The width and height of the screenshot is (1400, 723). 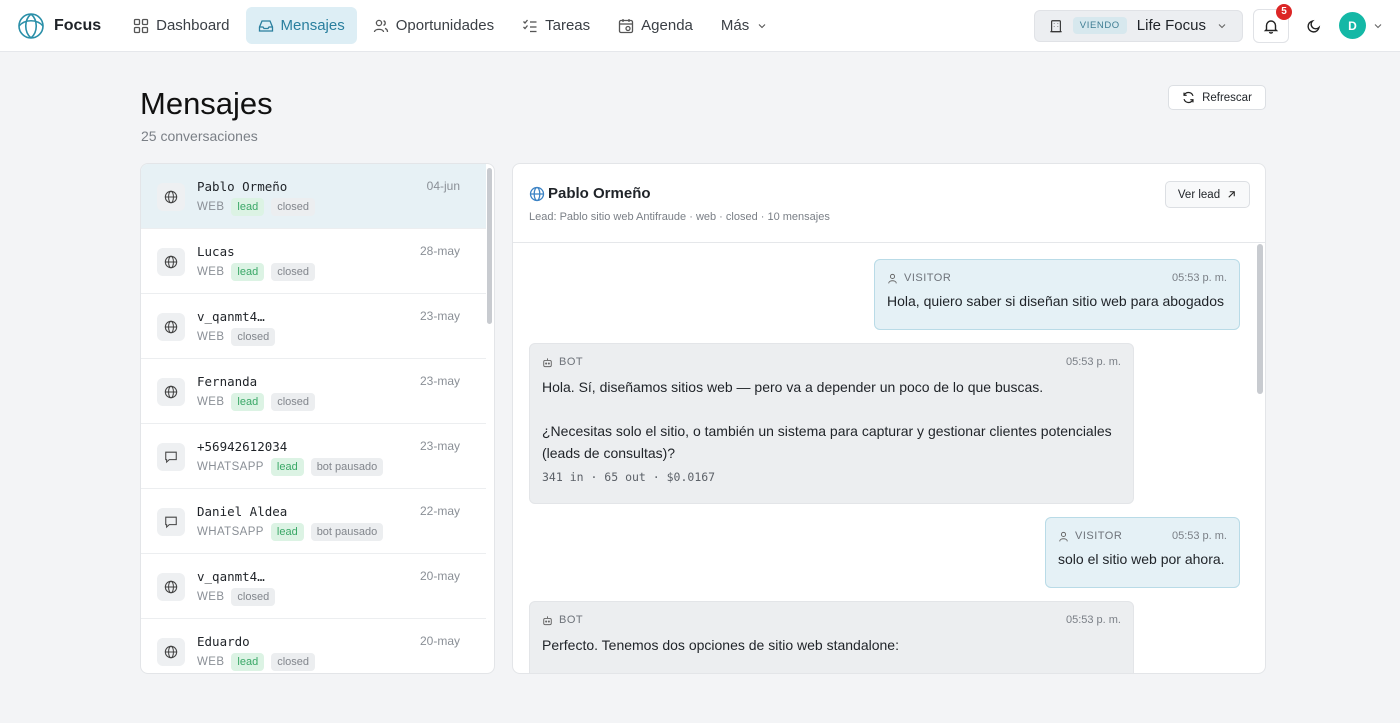 I want to click on token-usage: 341 in · 65 out · $0.0167, so click(x=629, y=477).